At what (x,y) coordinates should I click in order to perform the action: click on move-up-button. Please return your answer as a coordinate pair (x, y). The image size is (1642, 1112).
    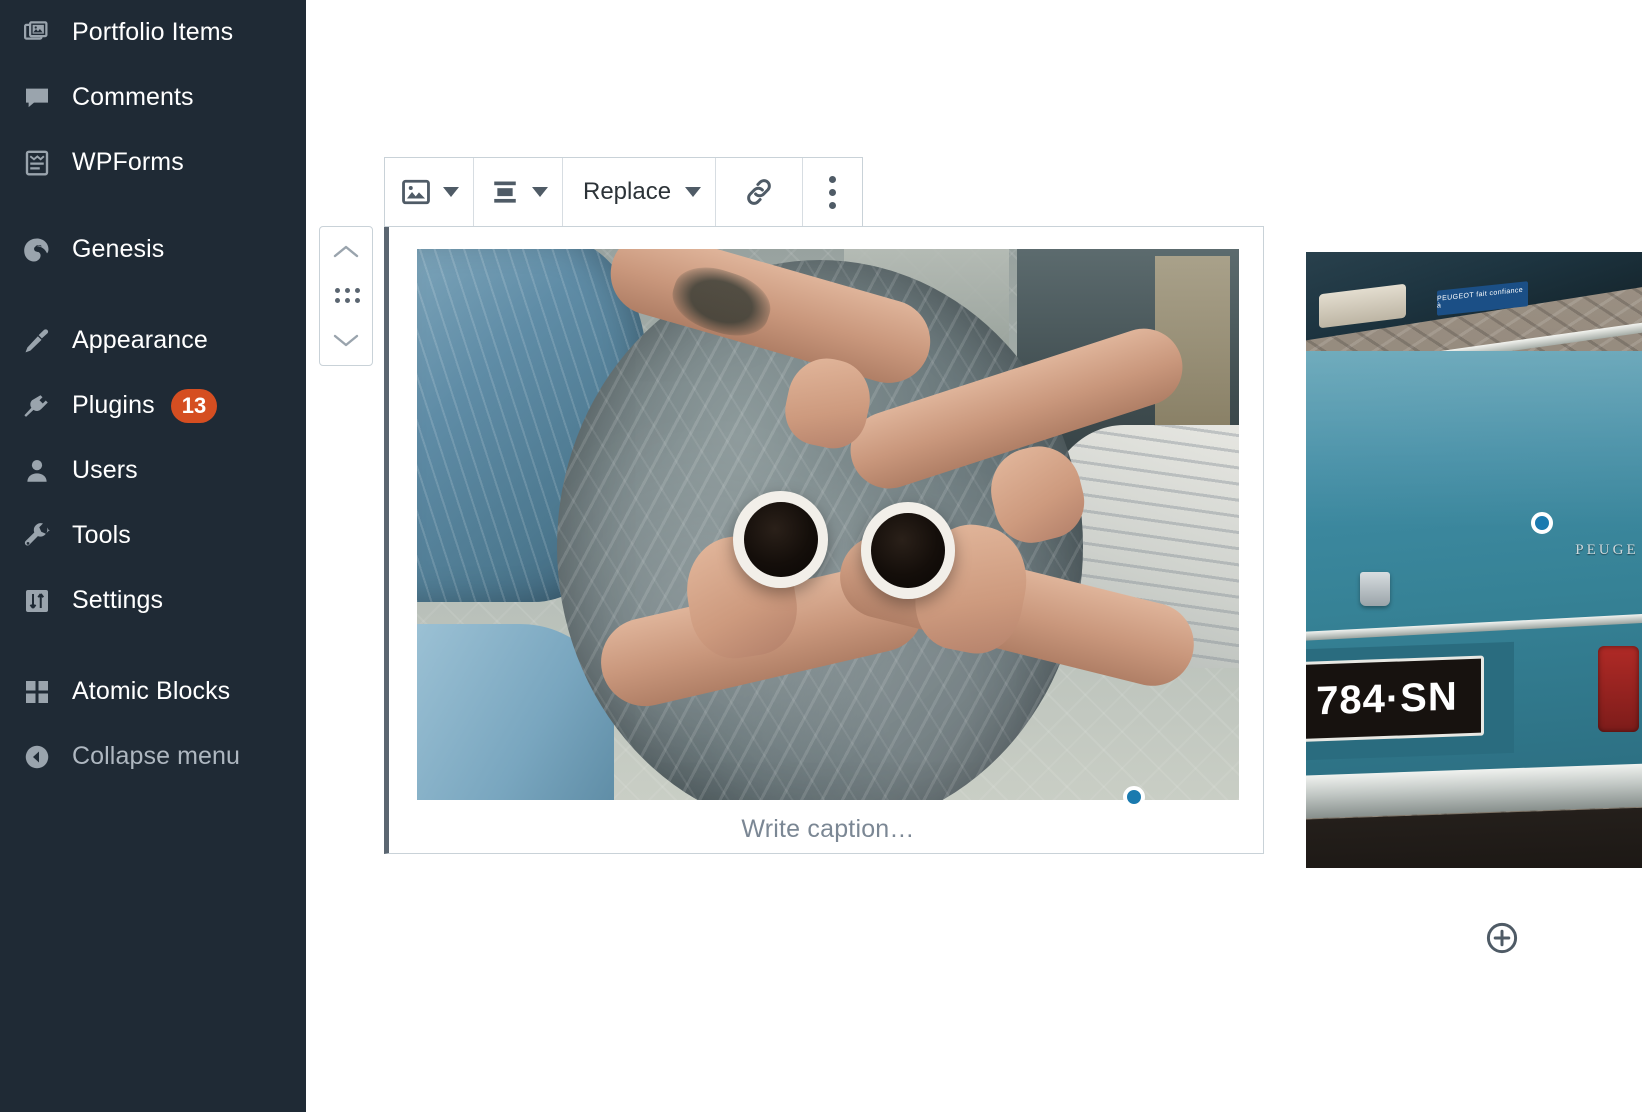
    Looking at the image, I should click on (346, 252).